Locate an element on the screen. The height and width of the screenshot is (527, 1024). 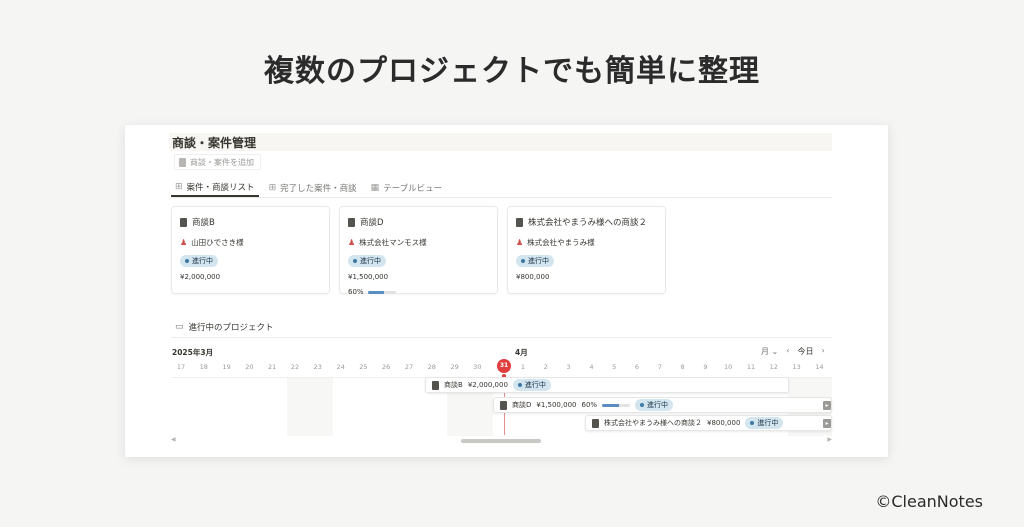
scroll-thumb is located at coordinates (501, 441).